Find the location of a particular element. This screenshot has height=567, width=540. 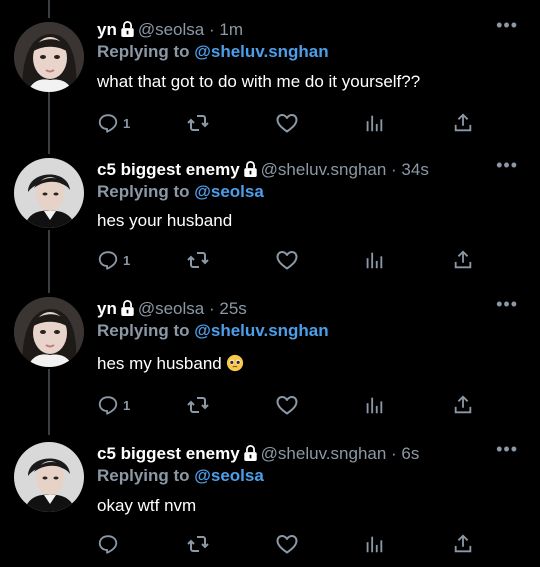

action-bar is located at coordinates (292, 544).